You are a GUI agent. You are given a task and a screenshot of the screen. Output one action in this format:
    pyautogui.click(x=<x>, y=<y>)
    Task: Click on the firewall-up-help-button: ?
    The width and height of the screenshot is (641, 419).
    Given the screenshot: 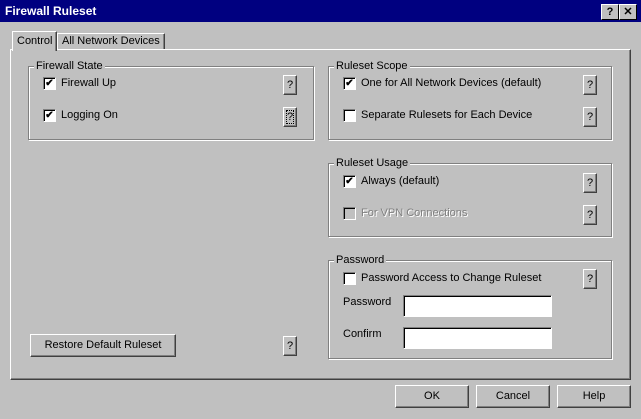 What is the action you would take?
    pyautogui.click(x=290, y=85)
    